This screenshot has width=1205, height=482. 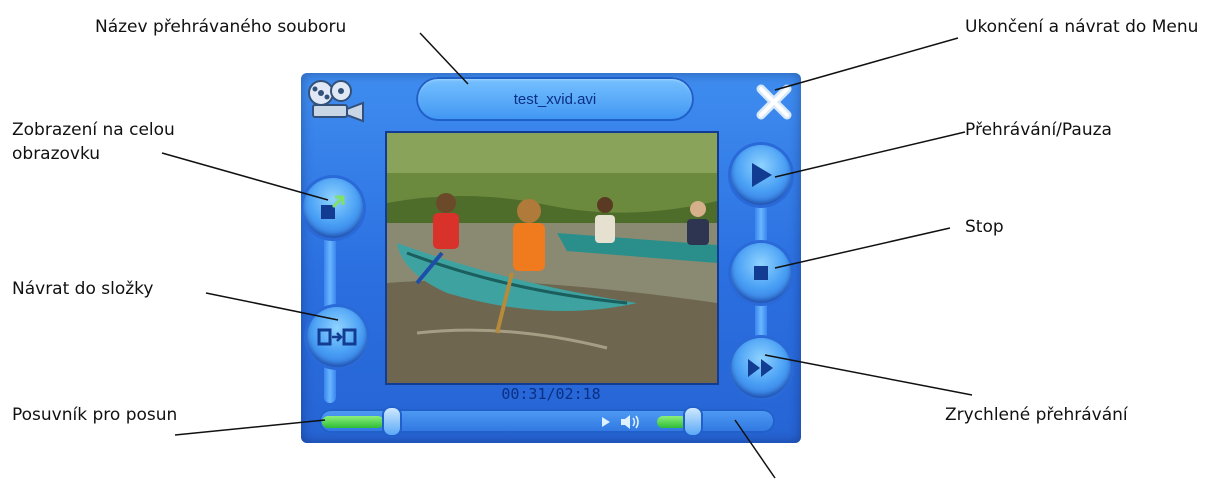 I want to click on file-name-display: test_xvid.avi, so click(x=555, y=99).